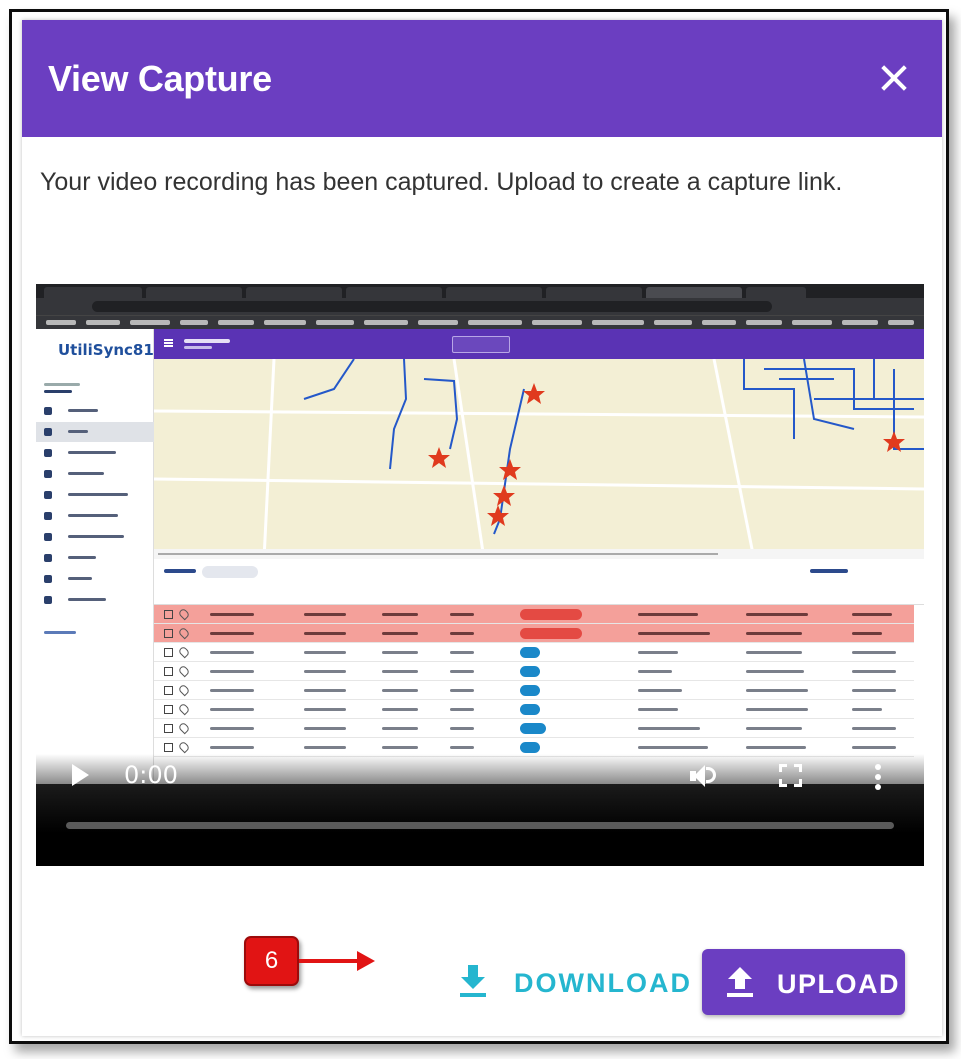 The width and height of the screenshot is (961, 1059). What do you see at coordinates (603, 983) in the screenshot?
I see `download-label: DOWNLOAD` at bounding box center [603, 983].